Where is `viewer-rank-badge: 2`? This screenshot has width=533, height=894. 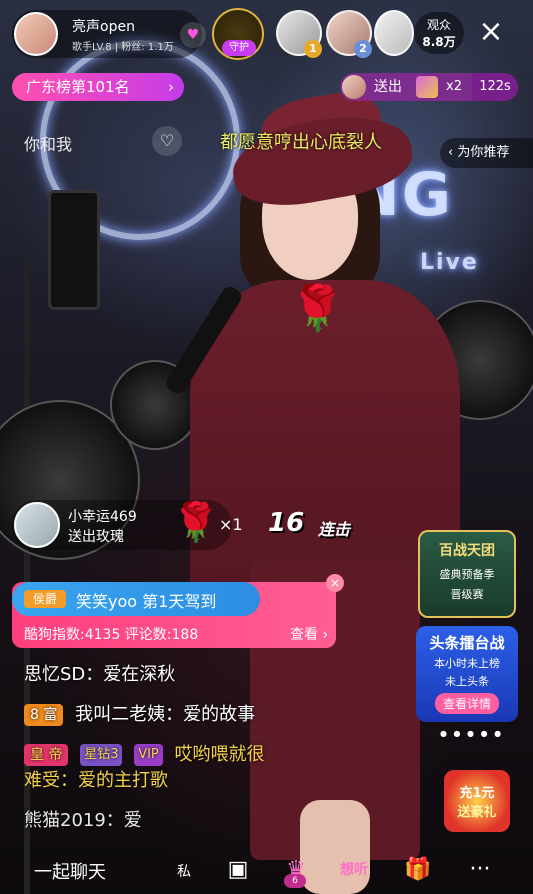
viewer-rank-badge: 2 is located at coordinates (363, 49).